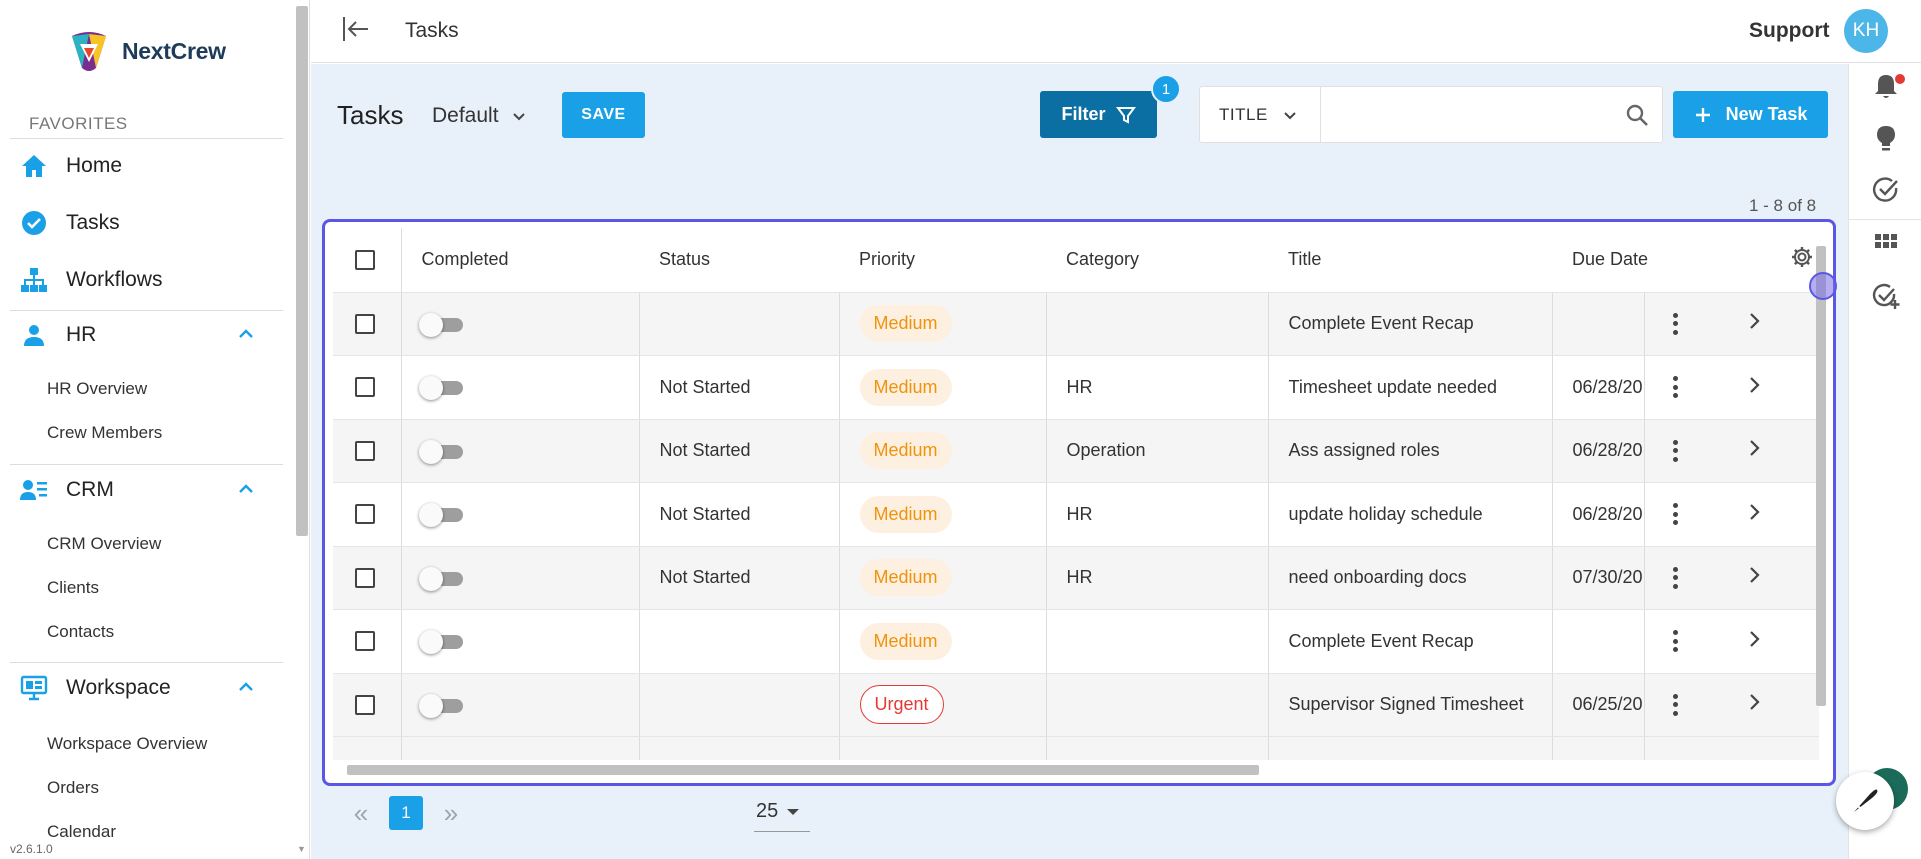 Image resolution: width=1921 pixels, height=859 pixels. Describe the element at coordinates (1789, 31) in the screenshot. I see `support-link: Support` at that location.